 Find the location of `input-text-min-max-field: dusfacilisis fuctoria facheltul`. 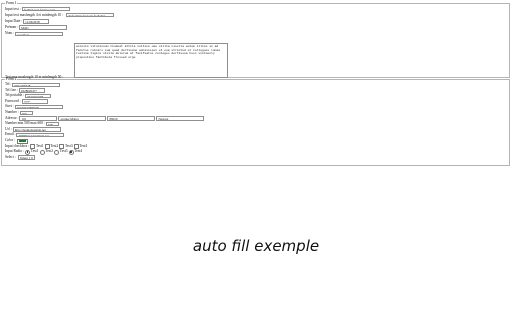

input-text-min-max-field: dusfacilisis fuctoria facheltul is located at coordinates (90, 15).